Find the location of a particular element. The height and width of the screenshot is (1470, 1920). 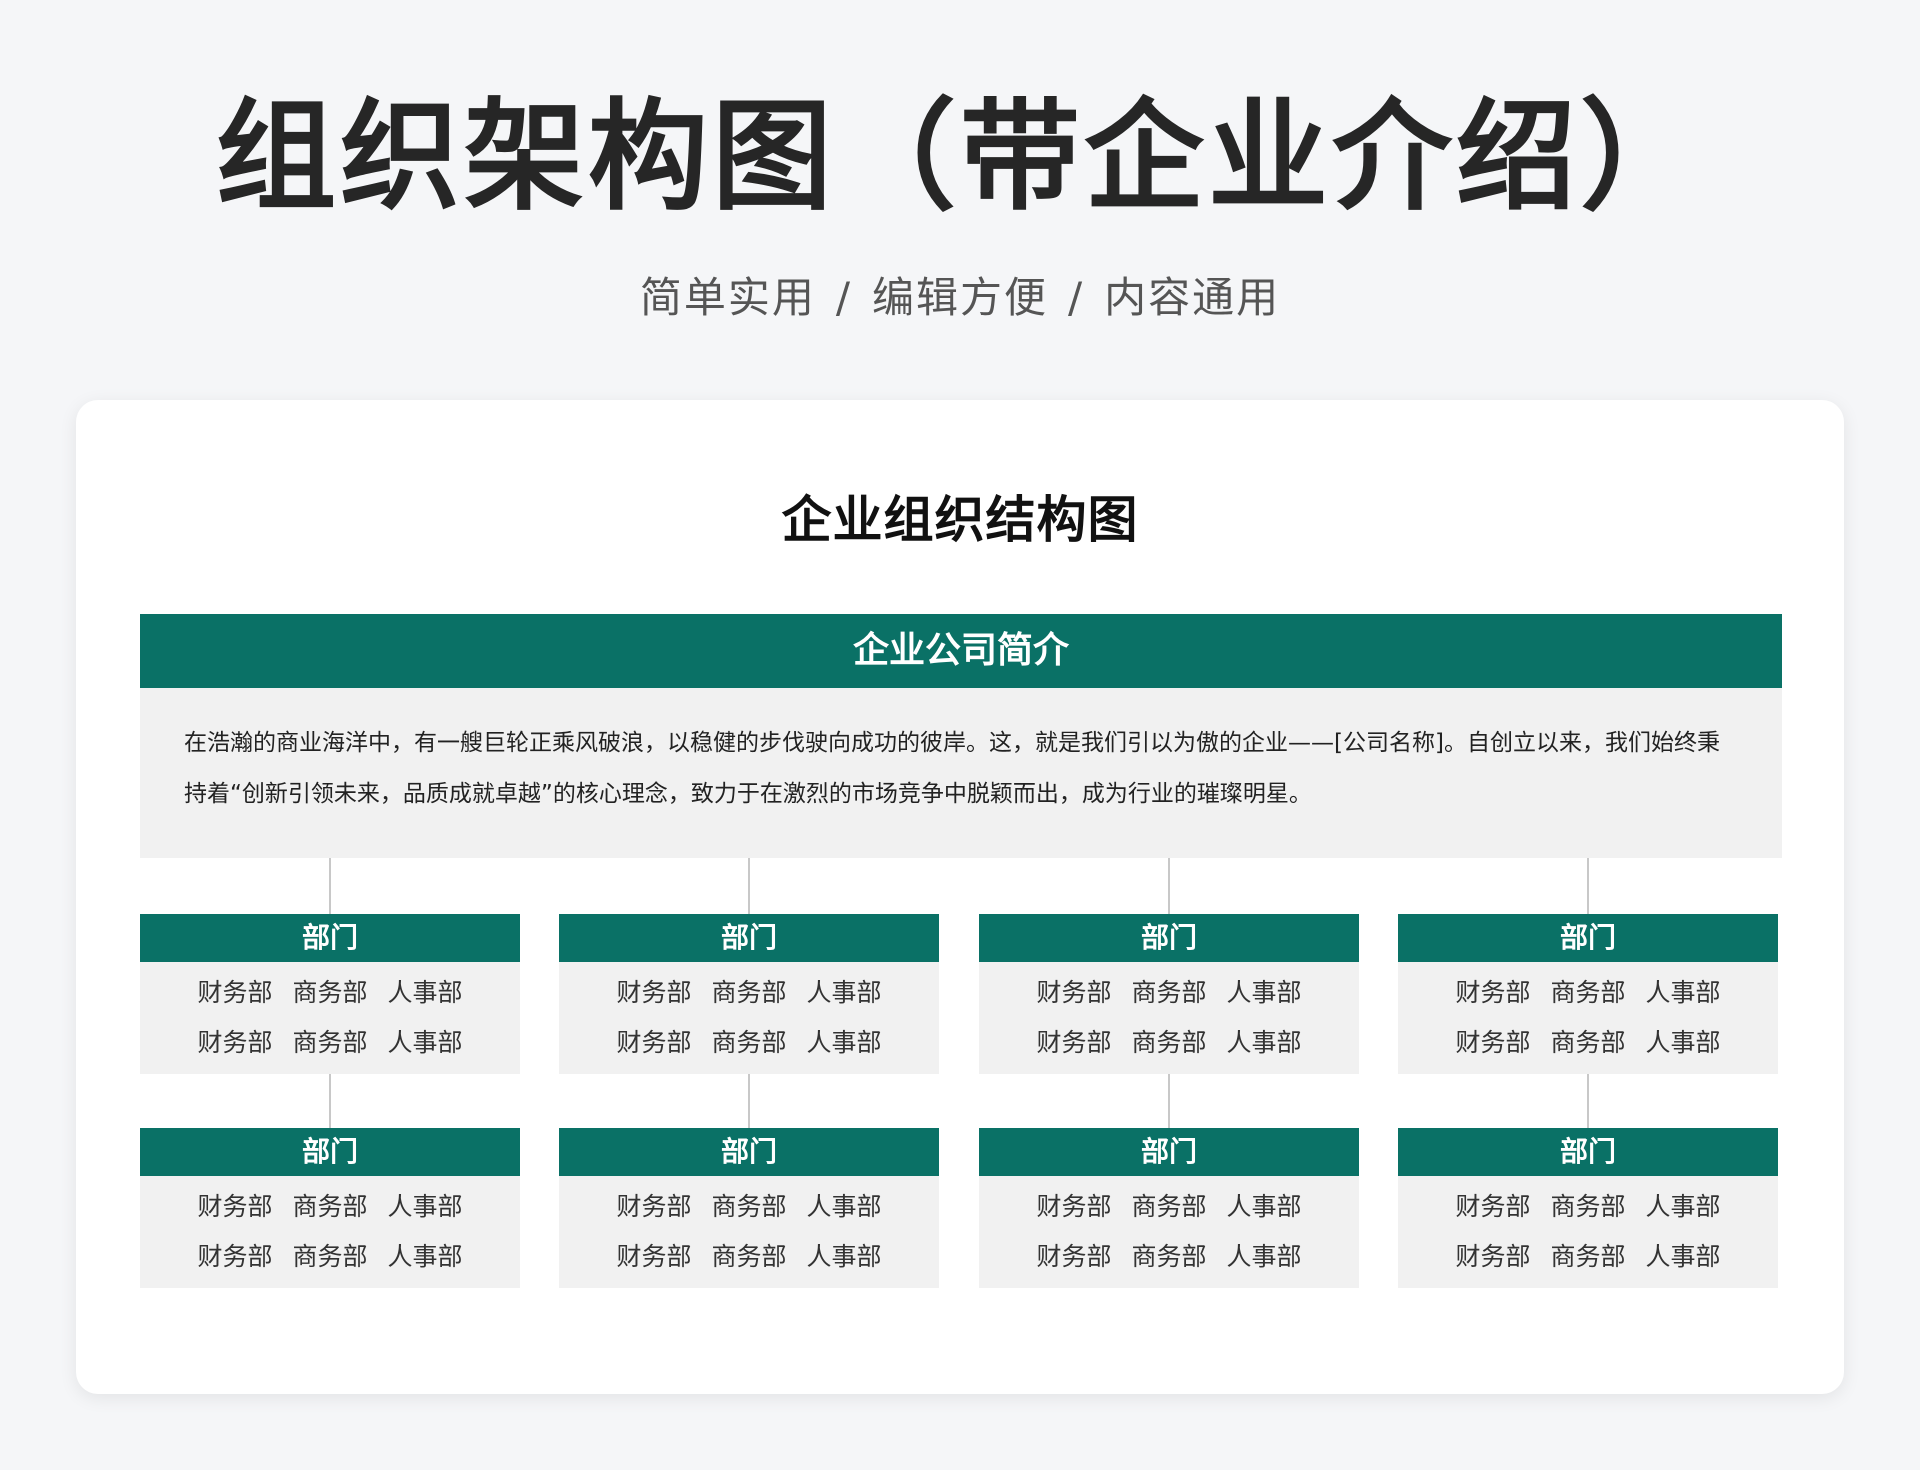

intro-heading: 企业公司简介 is located at coordinates (961, 651).